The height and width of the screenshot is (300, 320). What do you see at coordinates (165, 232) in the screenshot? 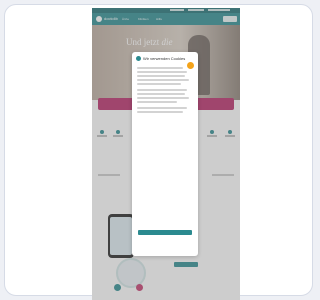
I see `accept-button` at bounding box center [165, 232].